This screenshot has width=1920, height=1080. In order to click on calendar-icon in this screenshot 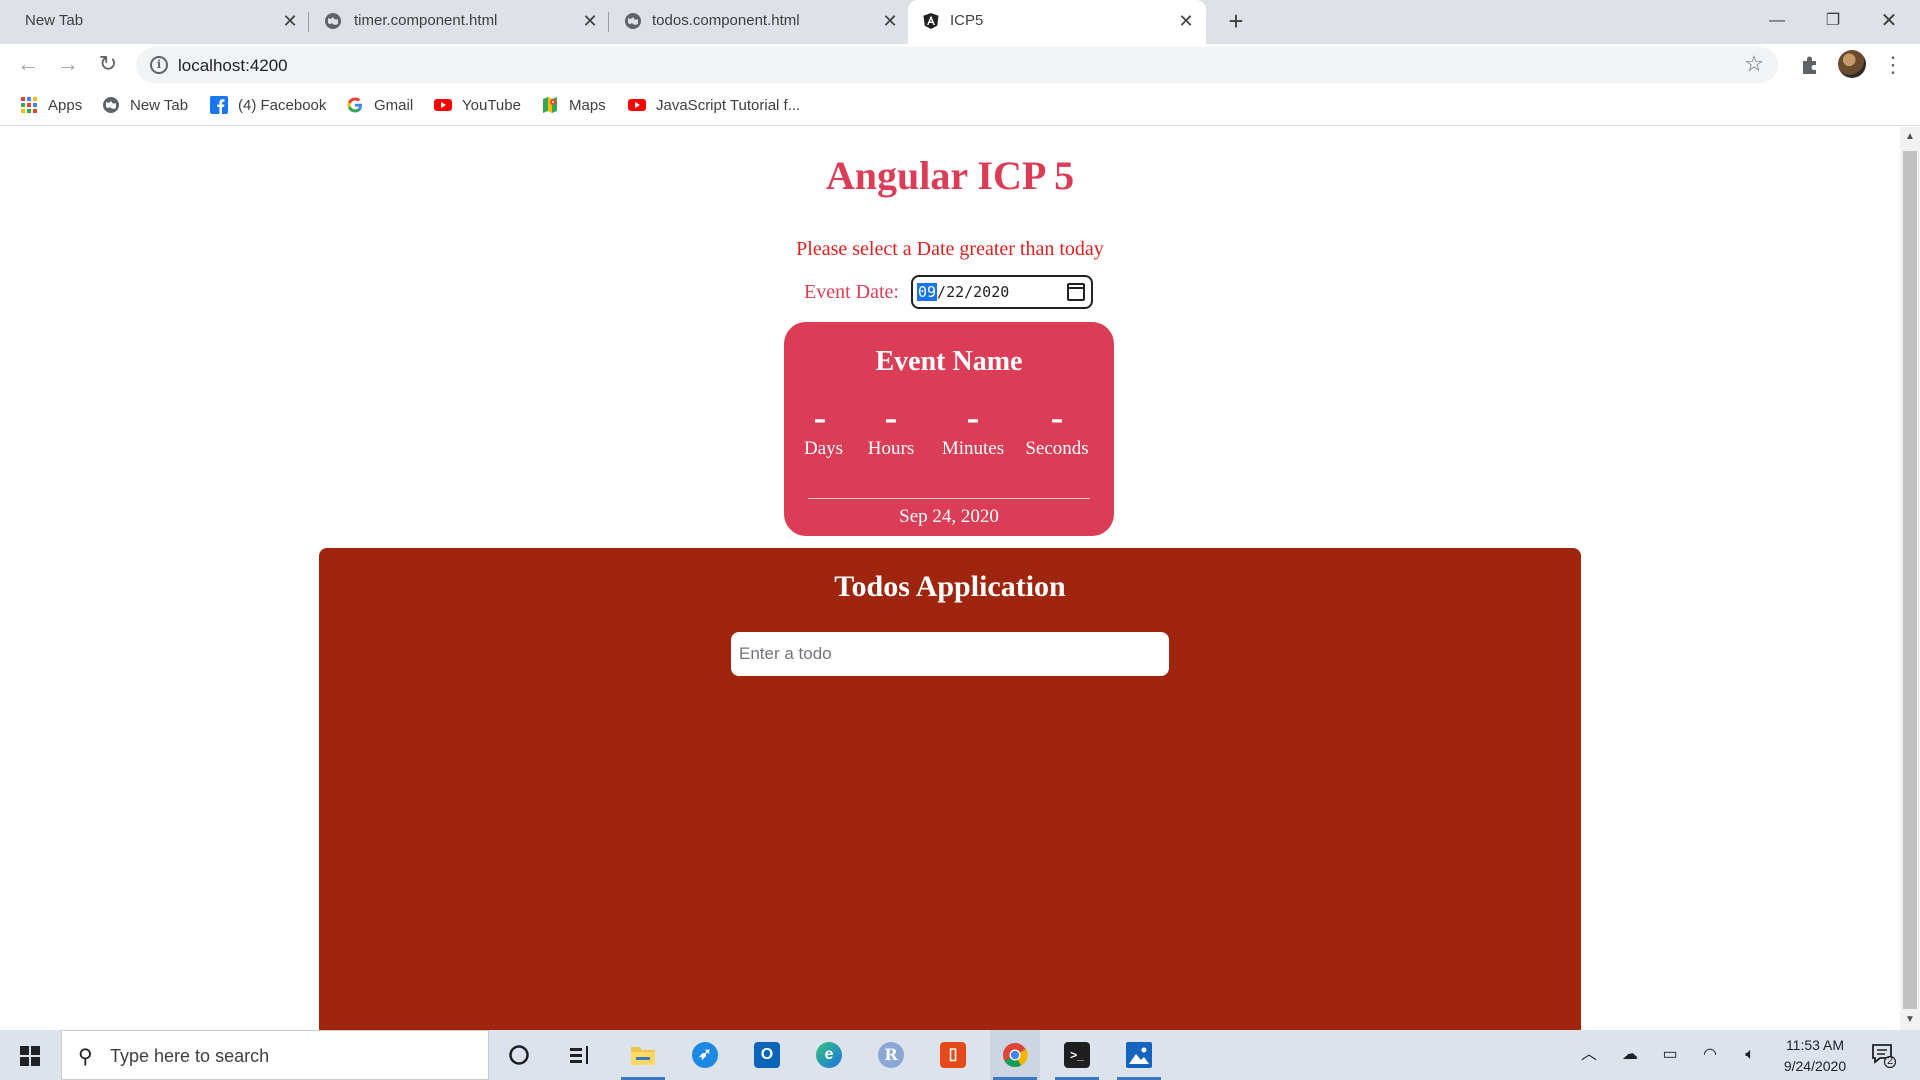, I will do `click(1075, 292)`.